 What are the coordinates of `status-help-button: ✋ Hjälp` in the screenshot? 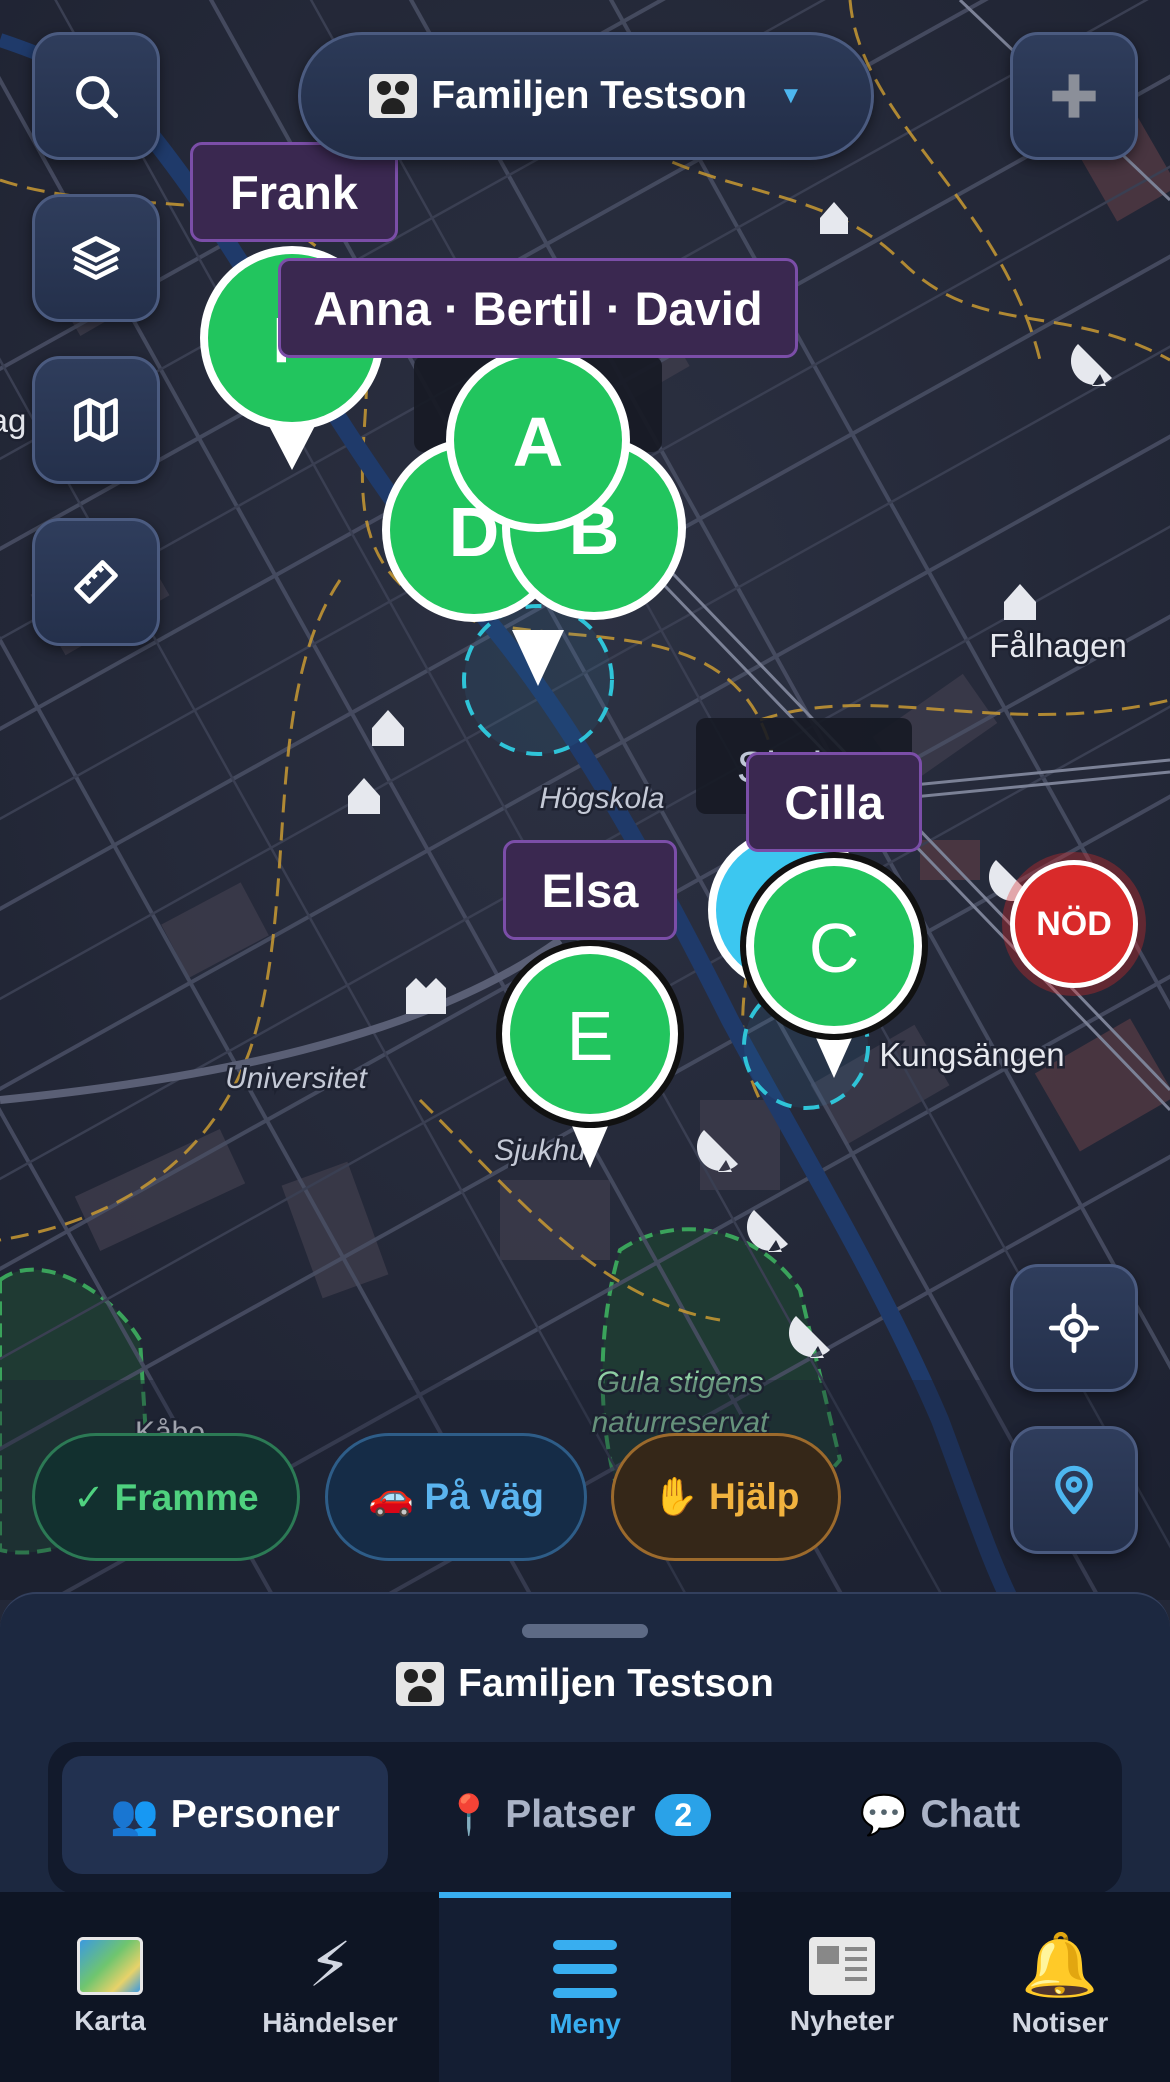 It's located at (726, 1497).